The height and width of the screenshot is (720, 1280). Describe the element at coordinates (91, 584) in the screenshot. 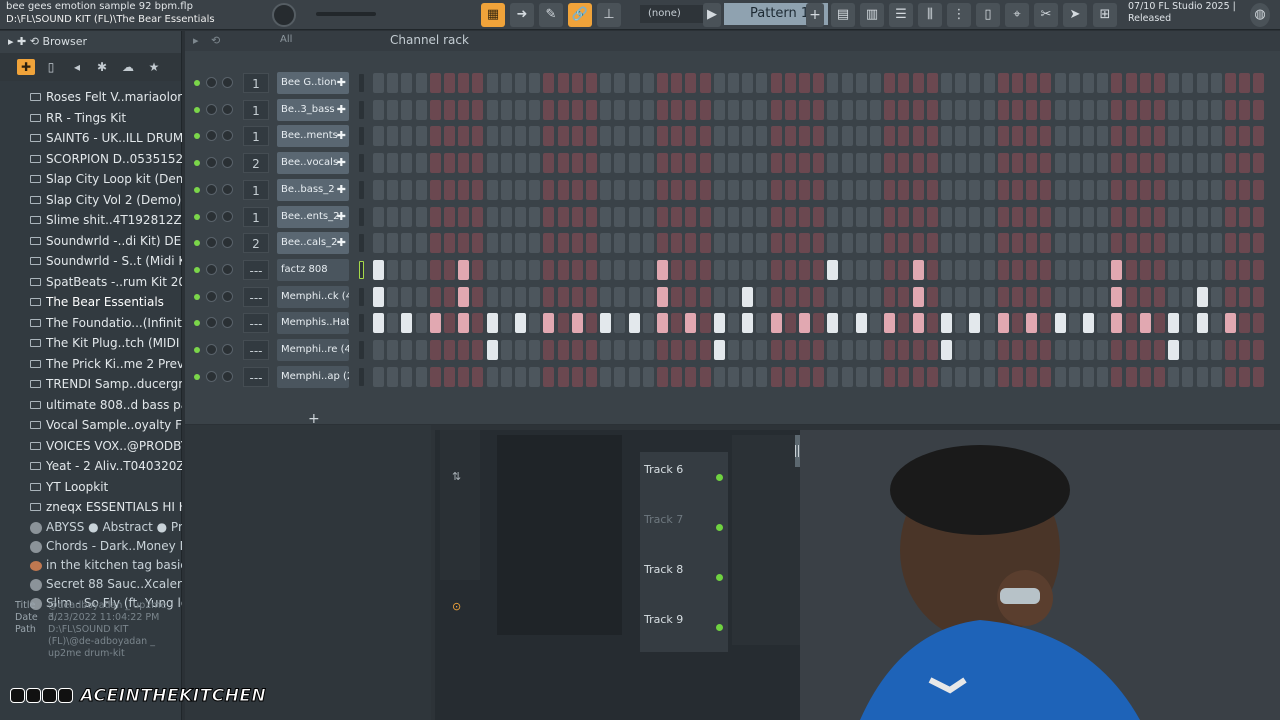

I see `browser-item: Secret 88 Sauc..Xcaler Beats` at that location.